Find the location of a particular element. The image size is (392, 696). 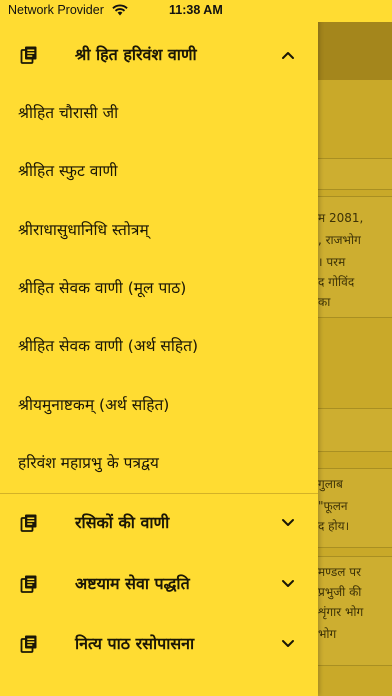

section-title: श्री हित हरिवंश वाणी is located at coordinates (136, 54).